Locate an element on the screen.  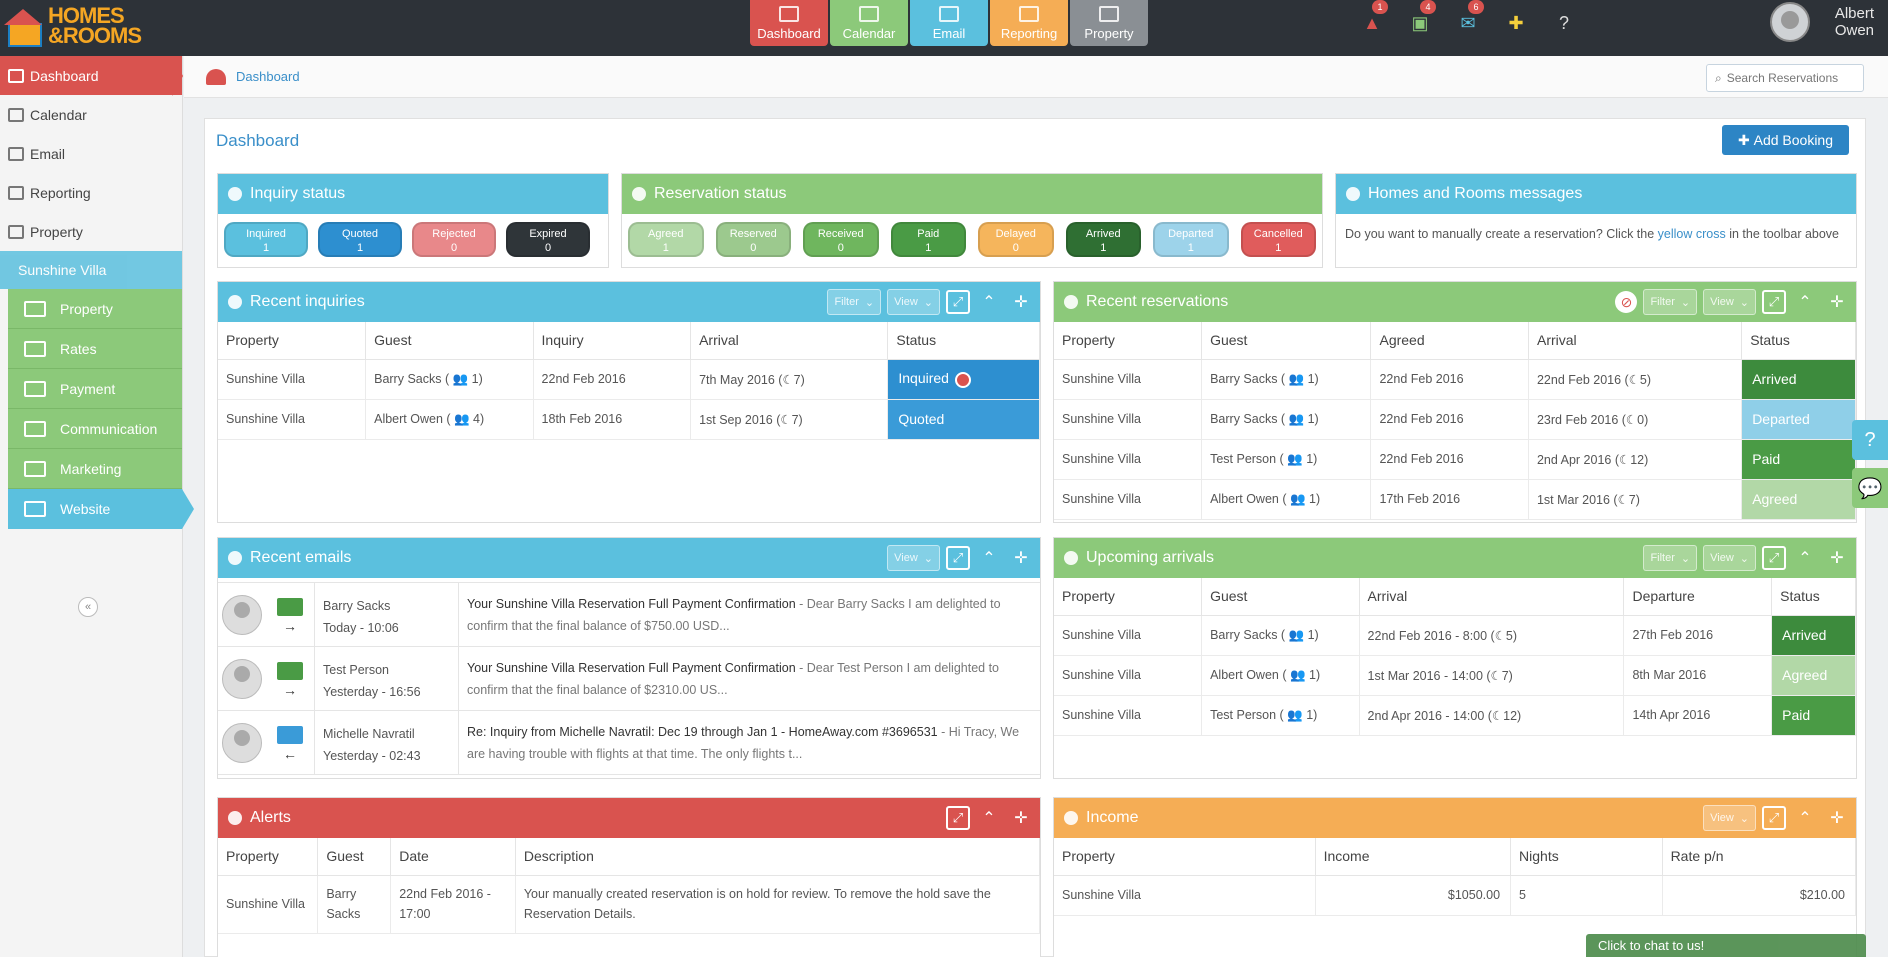
help-side-tab: ? is located at coordinates (1870, 440).